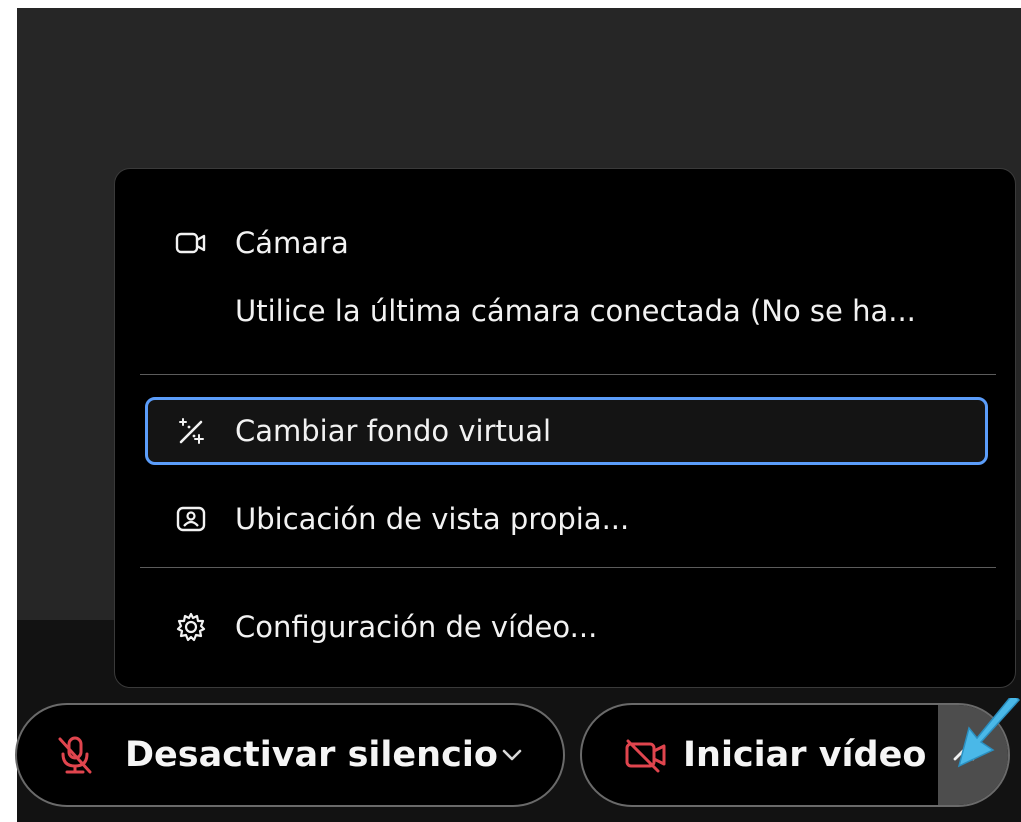 This screenshot has width=1021, height=822. I want to click on video-off-icon, so click(646, 755).